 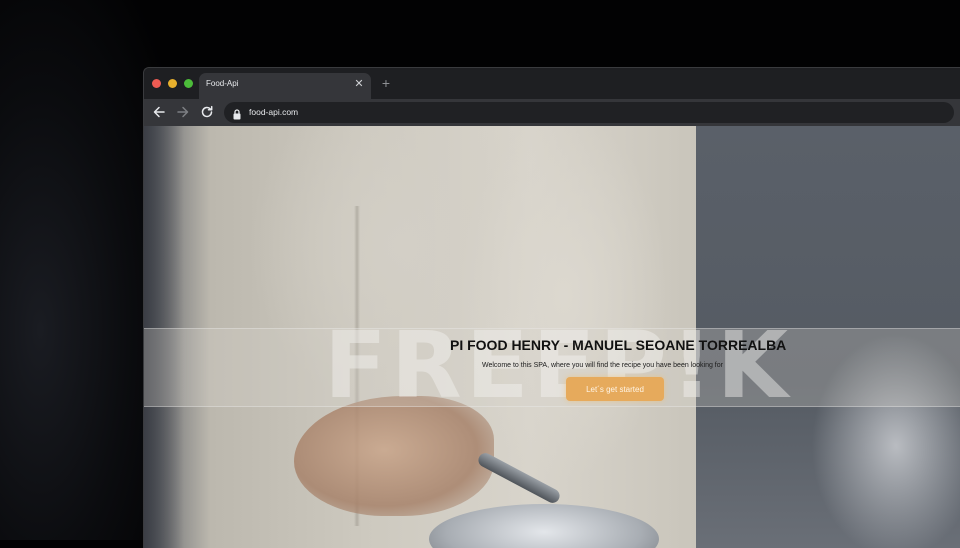 What do you see at coordinates (156, 83) in the screenshot?
I see `close-window-button` at bounding box center [156, 83].